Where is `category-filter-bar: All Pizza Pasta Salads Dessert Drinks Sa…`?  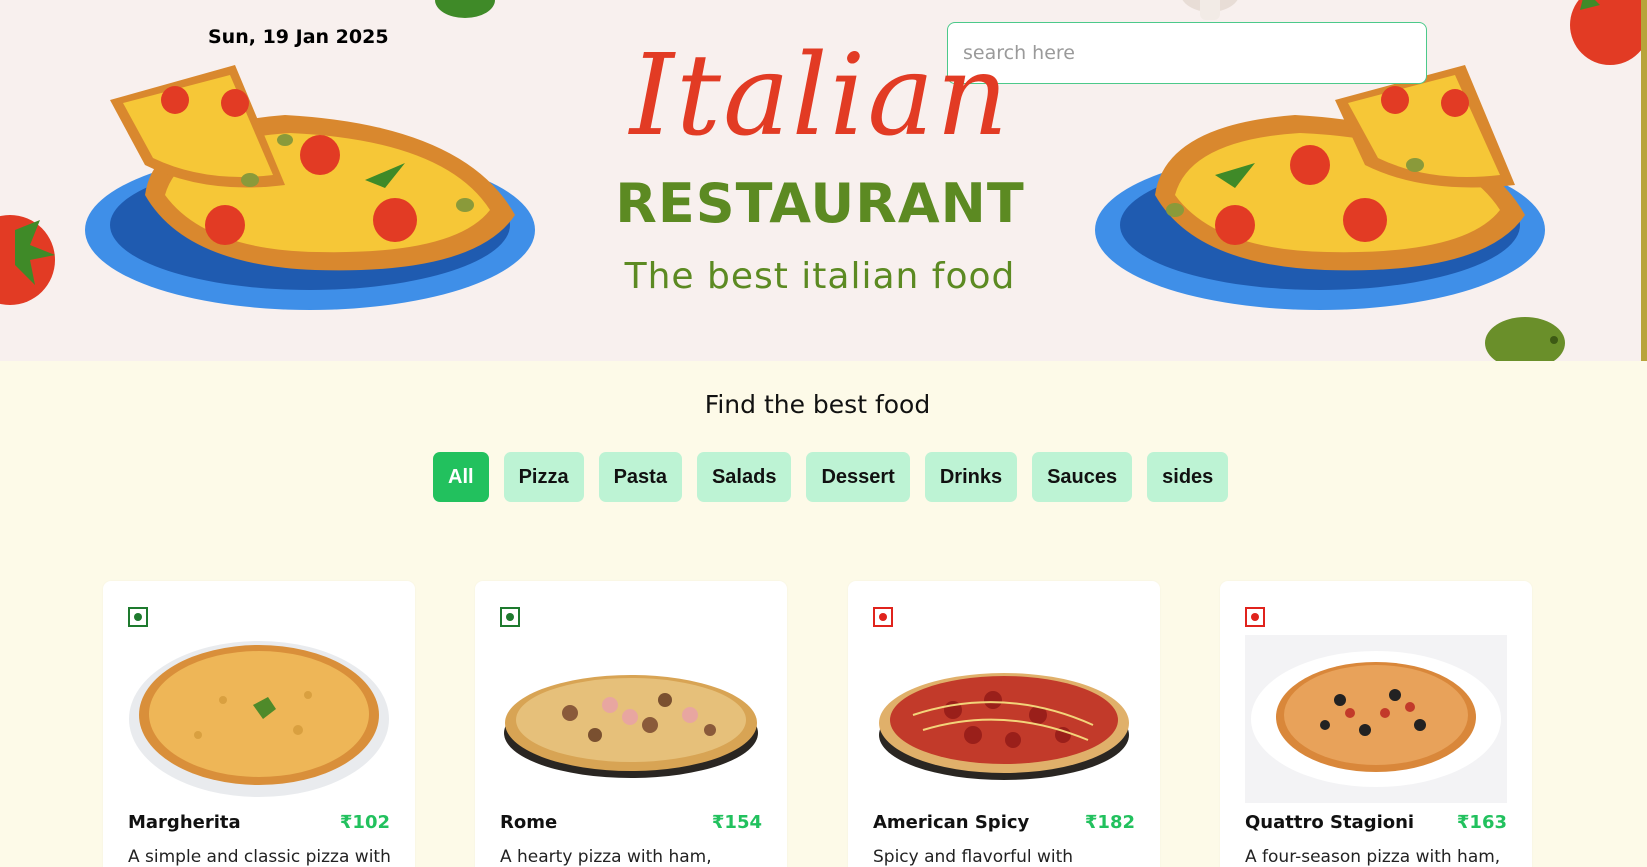 category-filter-bar: All Pizza Pasta Salads Dessert Drinks Sa… is located at coordinates (831, 477).